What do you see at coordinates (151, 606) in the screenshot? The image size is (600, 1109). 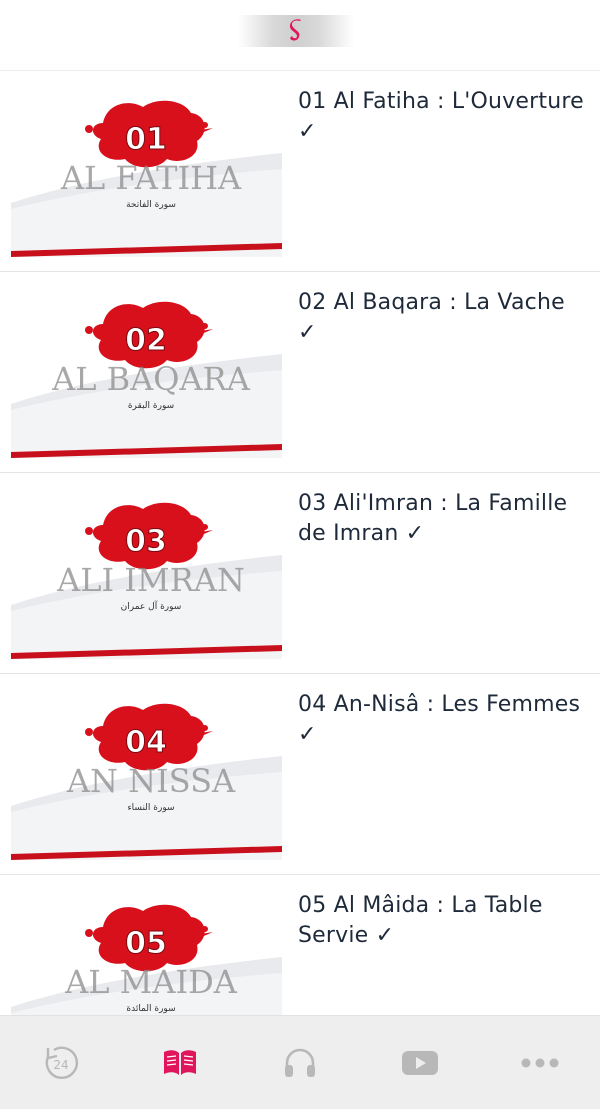 I see `thumb-arabic: سورة آل عمران` at bounding box center [151, 606].